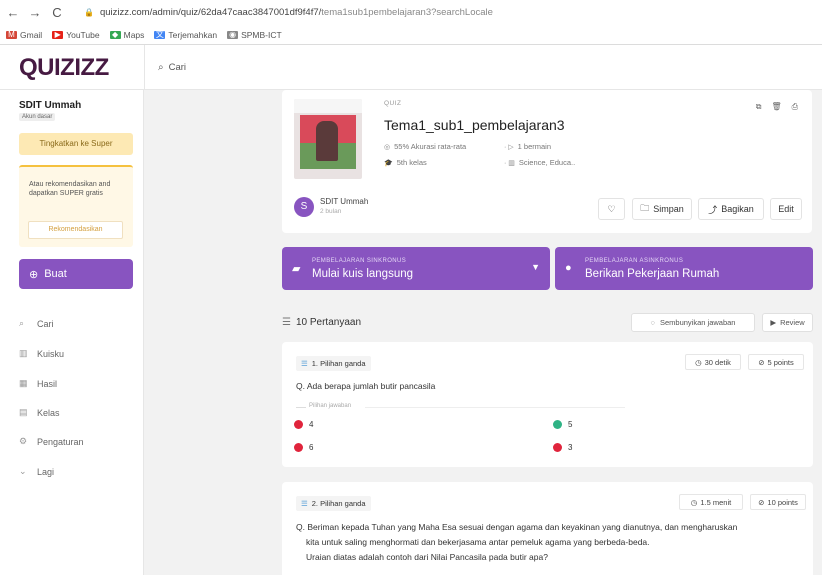  I want to click on back-icon: ←, so click(13, 12).